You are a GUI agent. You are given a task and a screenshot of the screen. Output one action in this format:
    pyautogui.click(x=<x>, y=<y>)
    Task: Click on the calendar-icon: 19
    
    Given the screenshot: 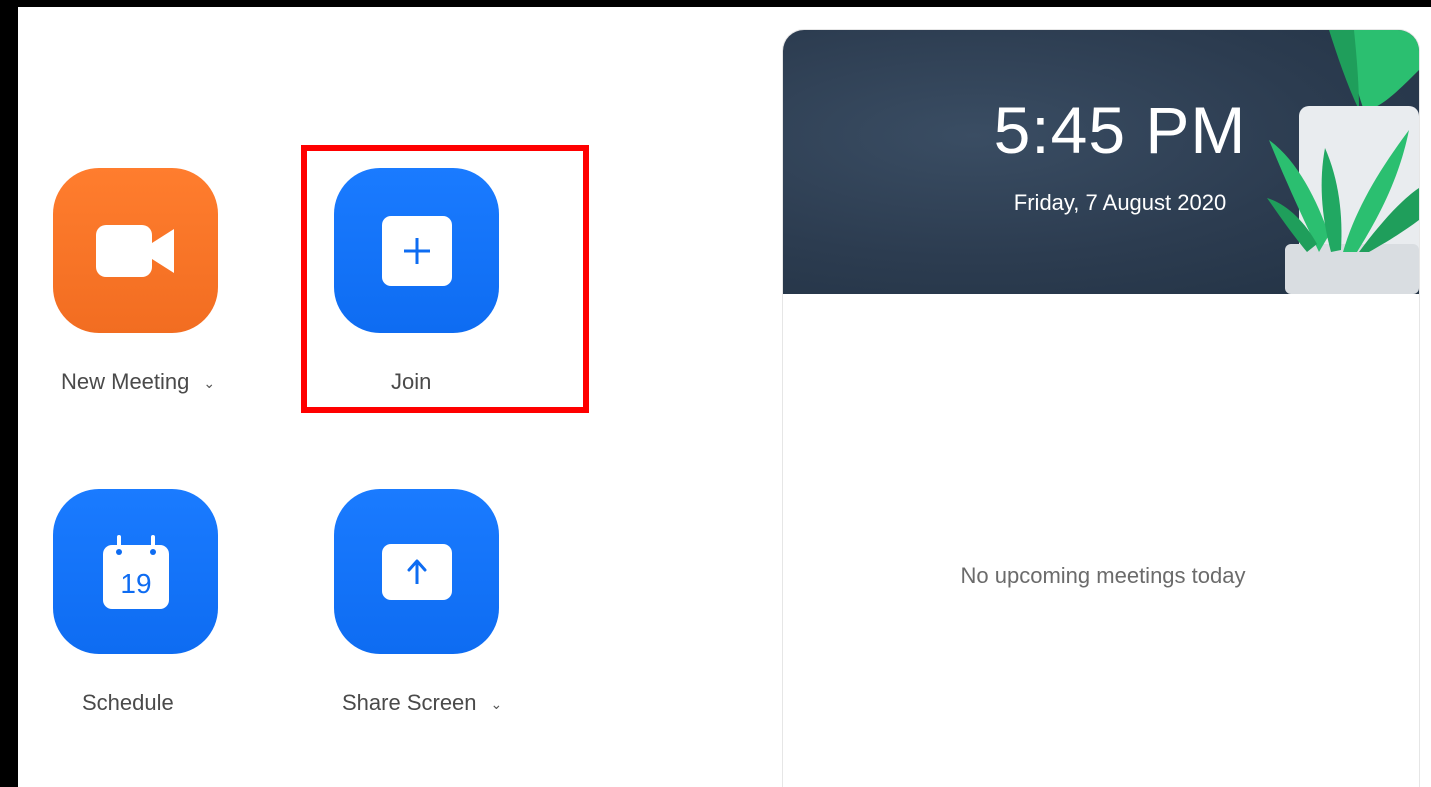 What is the action you would take?
    pyautogui.click(x=135, y=571)
    